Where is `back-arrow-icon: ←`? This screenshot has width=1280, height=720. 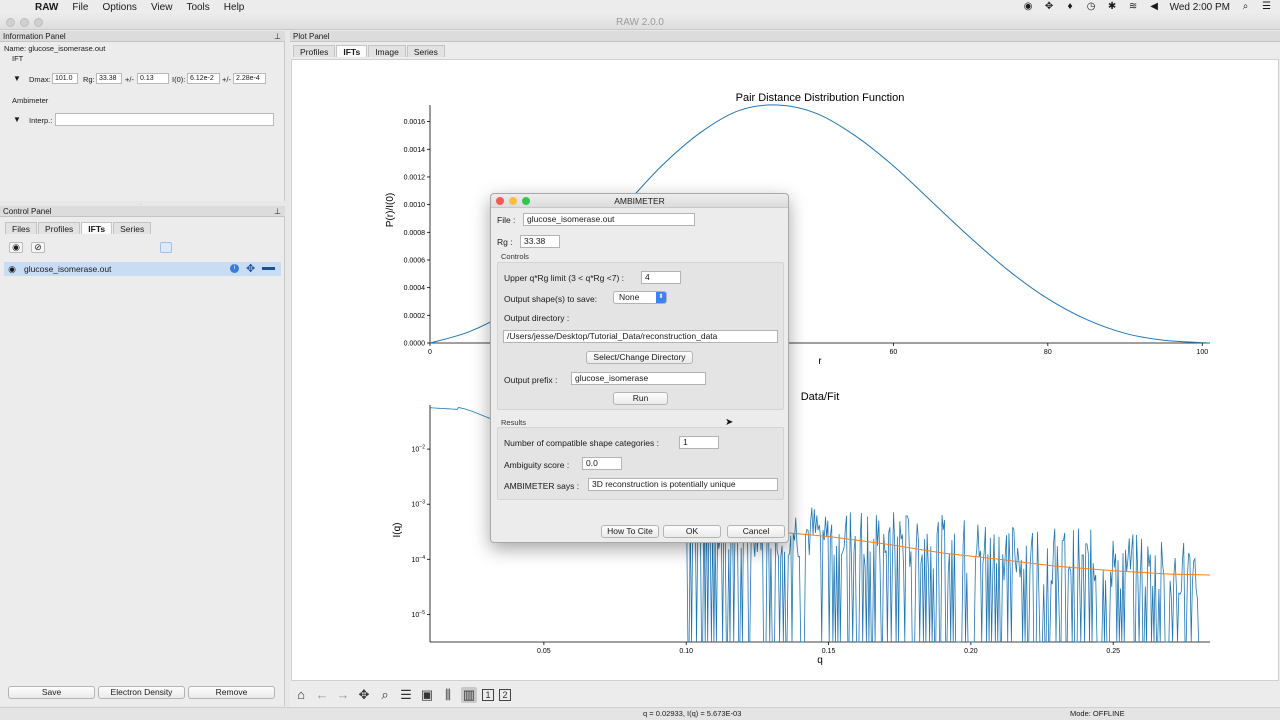
back-arrow-icon: ← is located at coordinates (322, 695).